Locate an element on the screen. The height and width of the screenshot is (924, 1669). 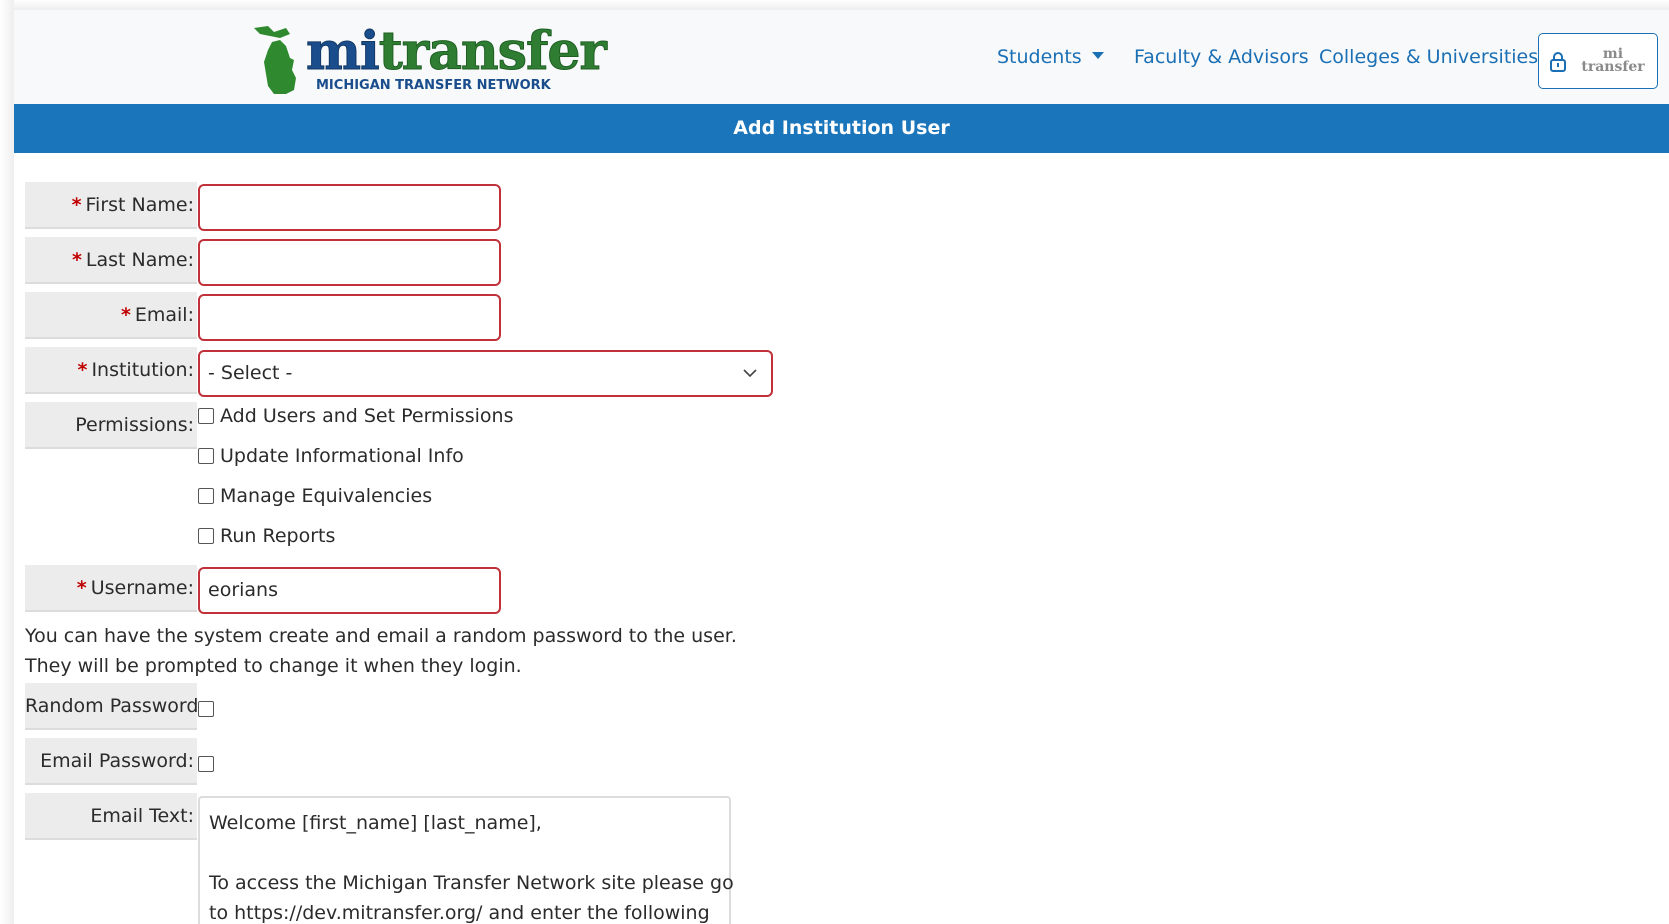
login-button: mi transfer is located at coordinates (1598, 61).